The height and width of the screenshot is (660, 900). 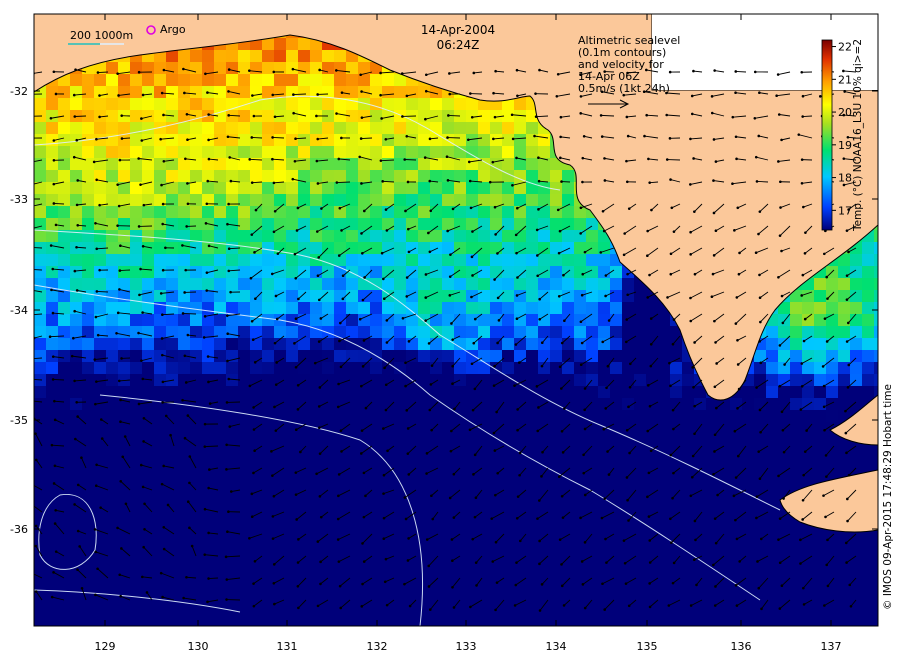 What do you see at coordinates (845, 210) in the screenshot?
I see `colorbar-tick-label: 17` at bounding box center [845, 210].